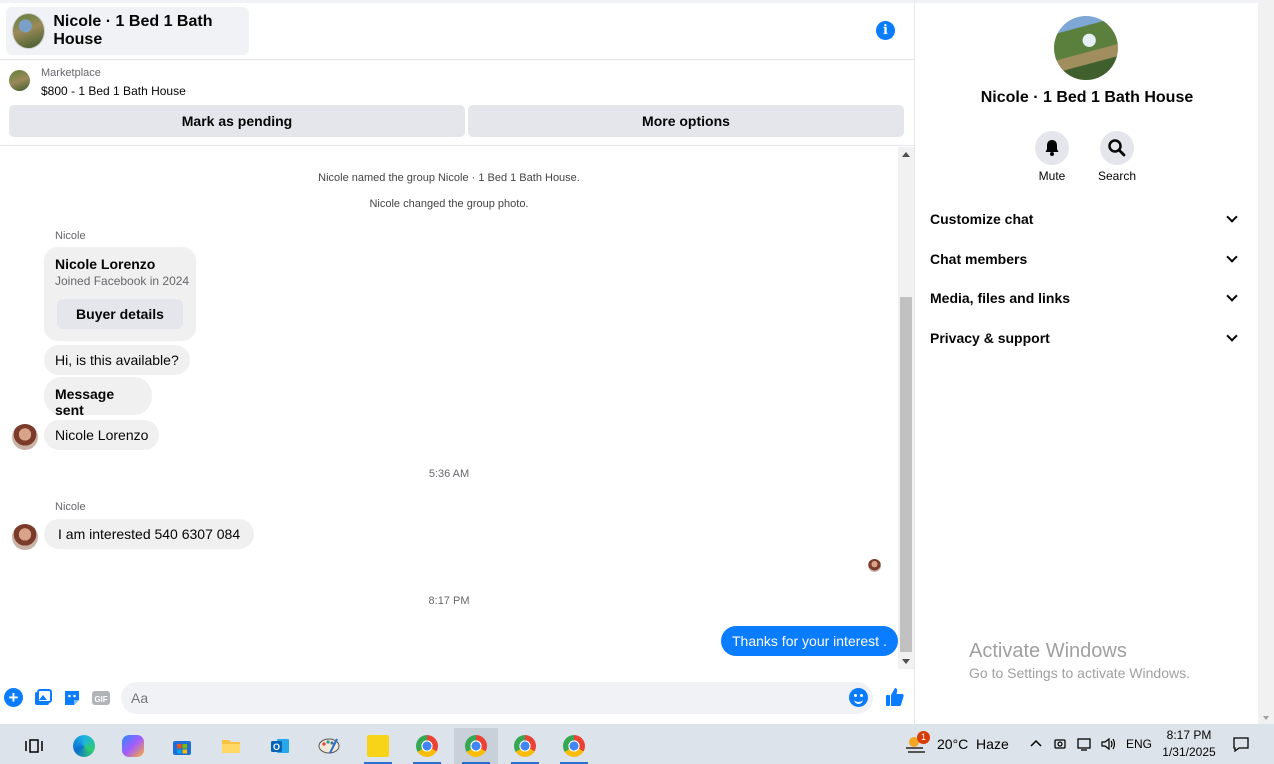 The image size is (1274, 764). Describe the element at coordinates (1266, 362) in the screenshot. I see `page-scrollbar` at that location.